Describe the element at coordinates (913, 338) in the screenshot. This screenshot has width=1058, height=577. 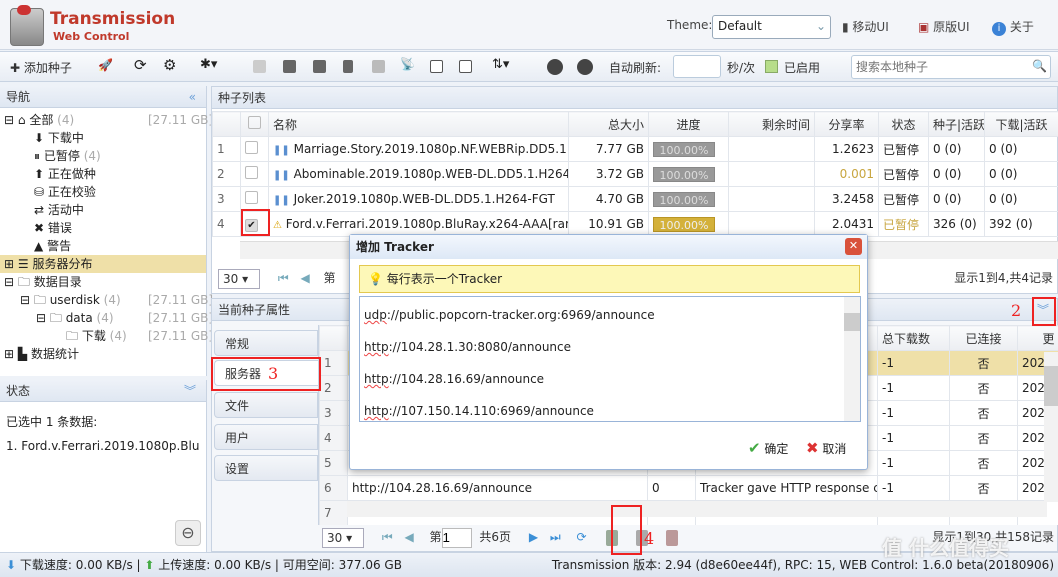
I see `col-total-downloads: 总下载数` at that location.